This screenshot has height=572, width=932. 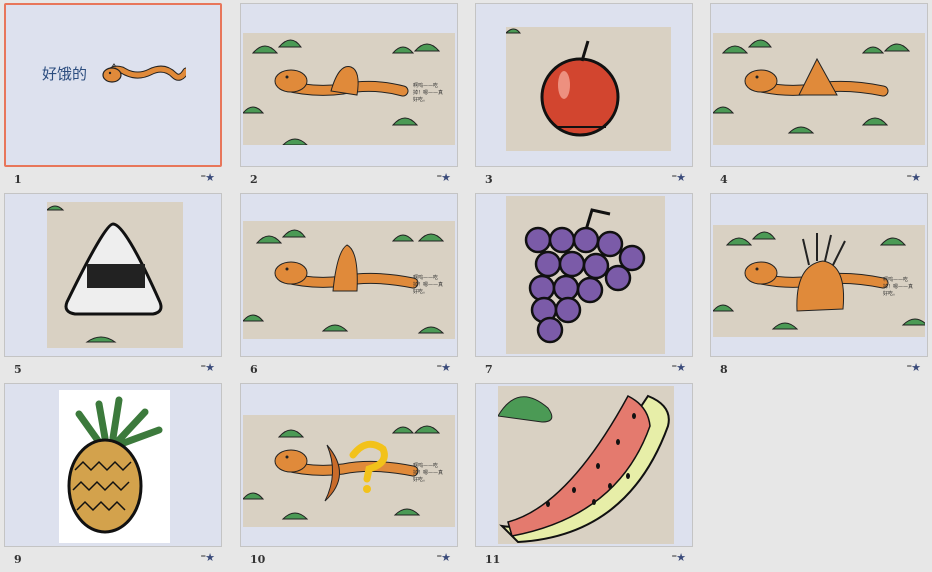 What do you see at coordinates (65, 74) in the screenshot?
I see `slide-title: 好饿的` at bounding box center [65, 74].